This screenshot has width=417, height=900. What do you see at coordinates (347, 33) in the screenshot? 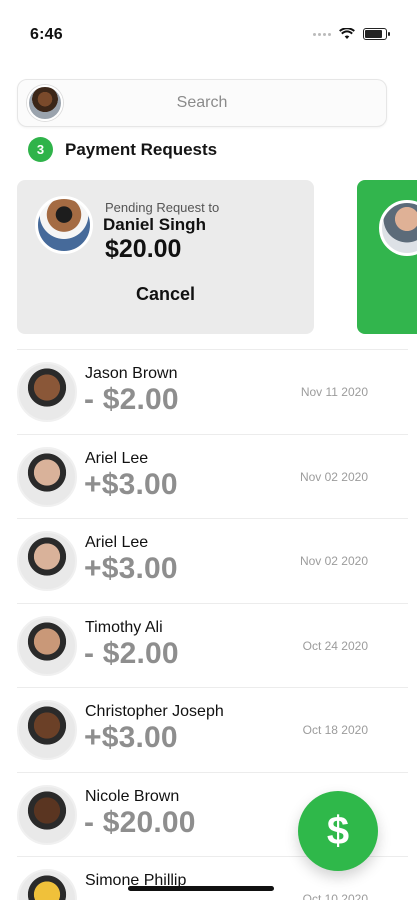
I see `wifi-icon` at bounding box center [347, 33].